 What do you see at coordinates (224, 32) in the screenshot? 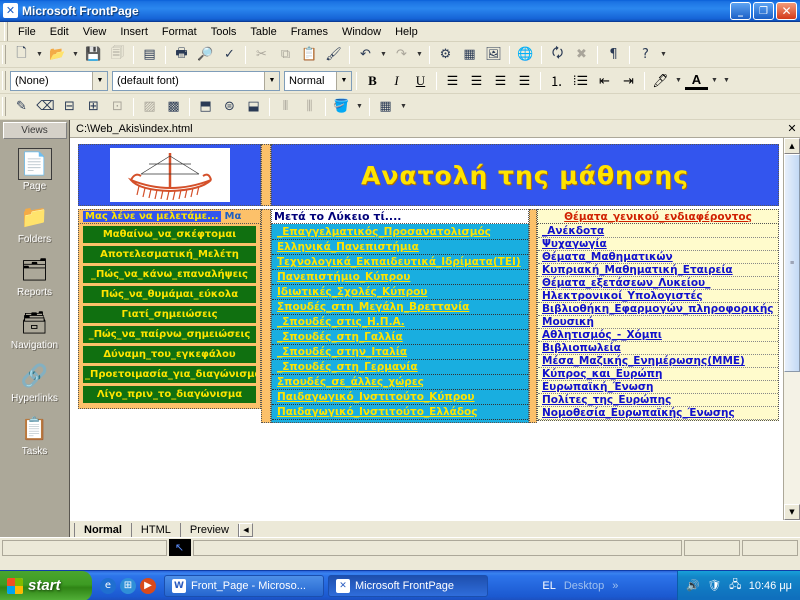
I see `menu-tools: Tools` at bounding box center [224, 32].